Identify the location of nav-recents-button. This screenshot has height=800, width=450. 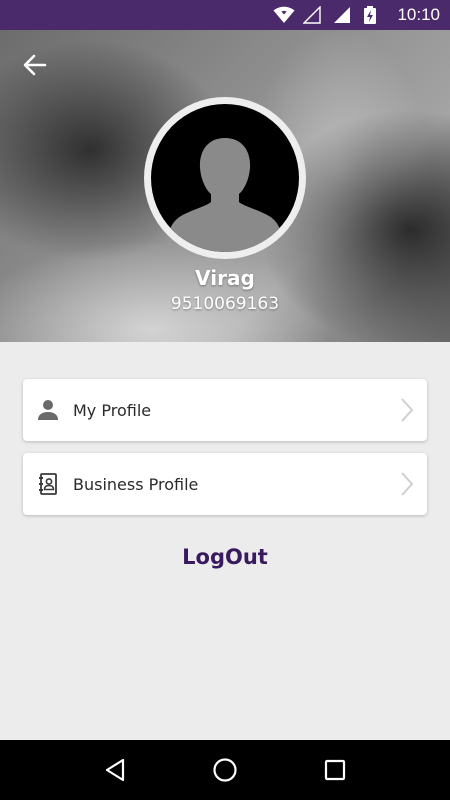
(335, 770).